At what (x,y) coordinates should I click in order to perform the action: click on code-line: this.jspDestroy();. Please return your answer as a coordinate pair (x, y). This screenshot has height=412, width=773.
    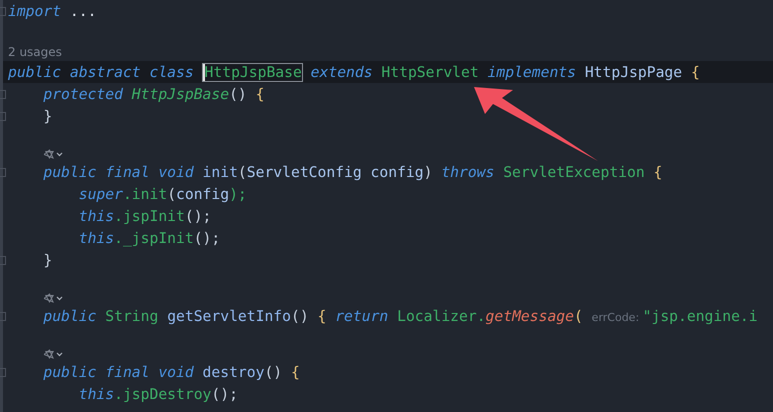
    Looking at the image, I should click on (158, 394).